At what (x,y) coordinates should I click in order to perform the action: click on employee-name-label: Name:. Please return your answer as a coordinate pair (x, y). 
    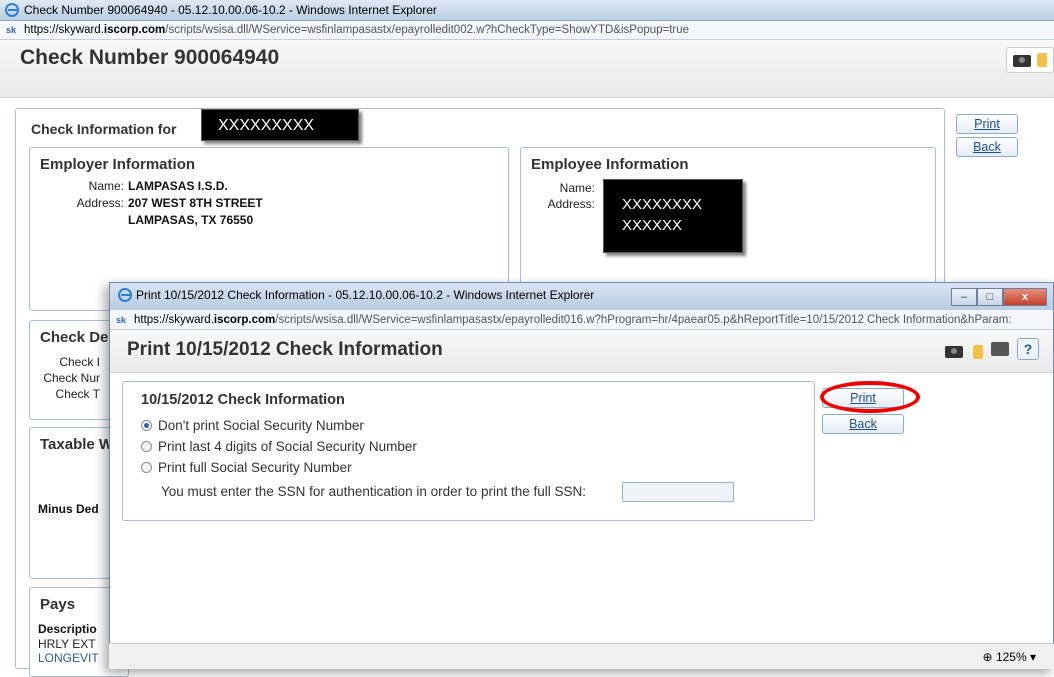
    Looking at the image, I should click on (577, 188).